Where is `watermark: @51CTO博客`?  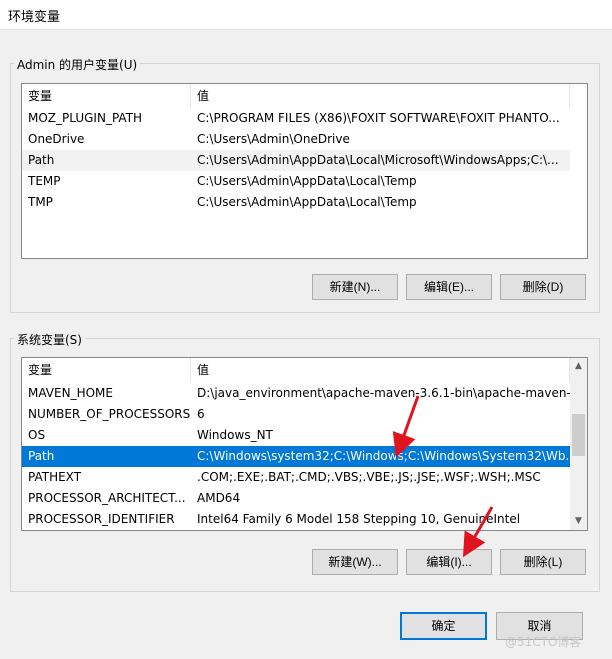 watermark: @51CTO博客 is located at coordinates (543, 642).